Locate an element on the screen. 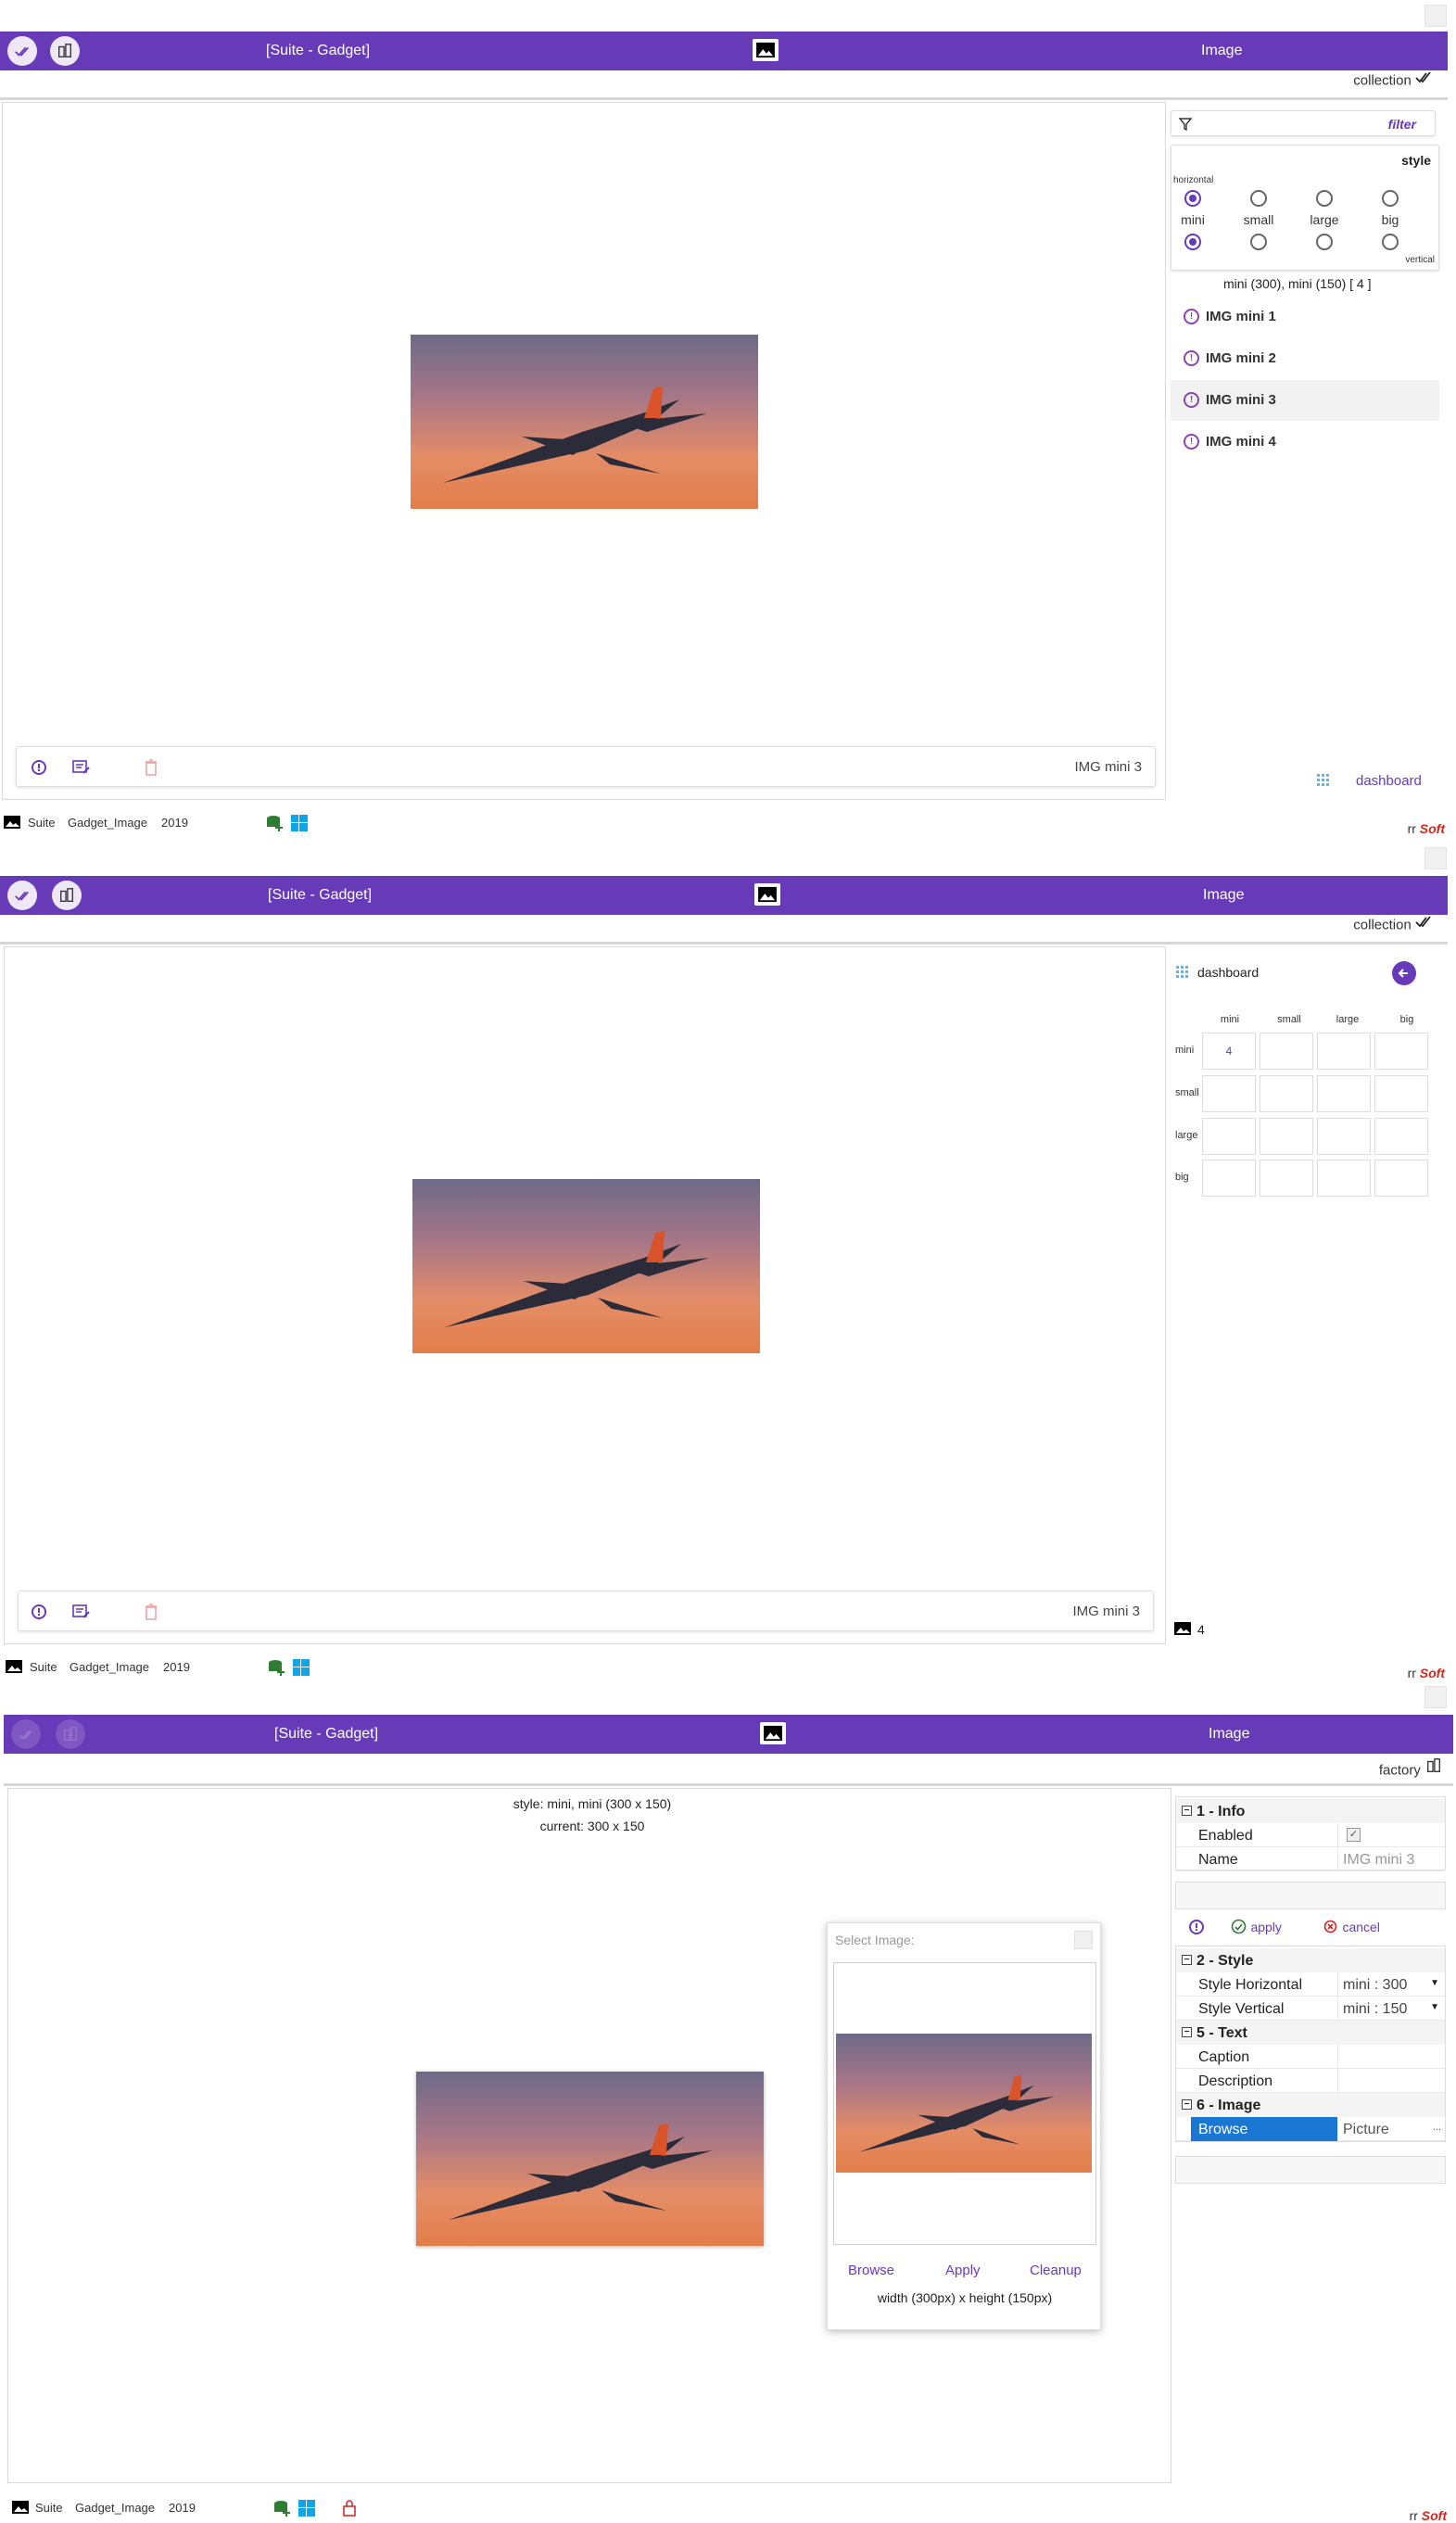 The image size is (1456, 2523). style-info: style: mini, mini (300 x 150) is located at coordinates (592, 1804).